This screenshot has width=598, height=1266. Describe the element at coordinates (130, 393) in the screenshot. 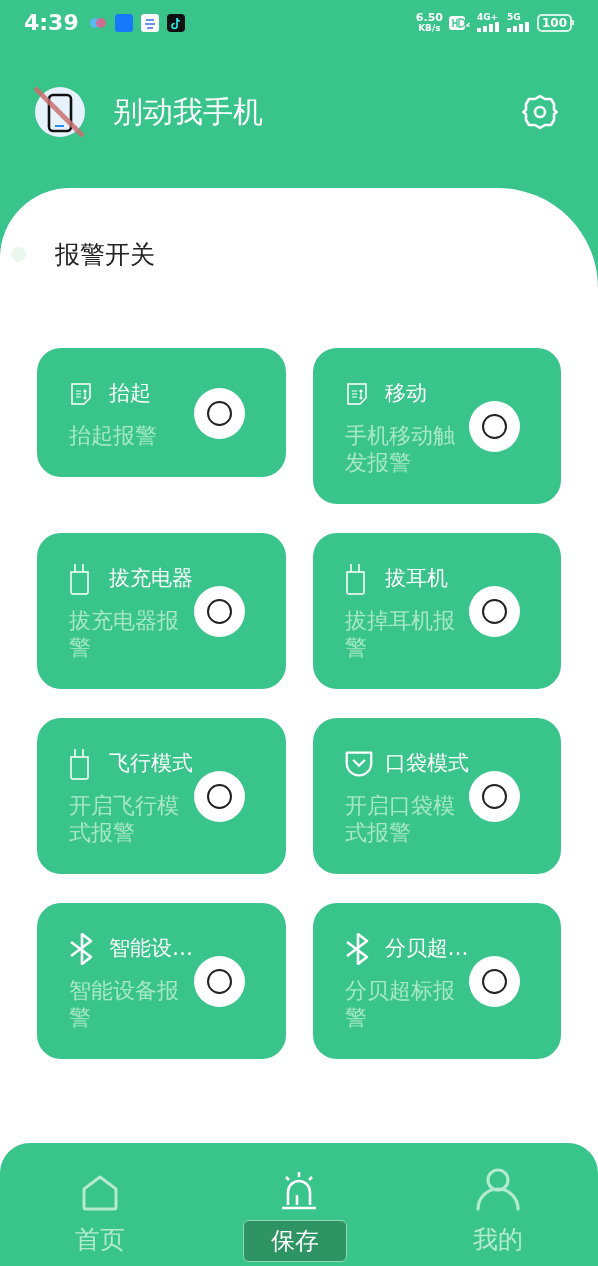

I see `card-title: 抬起` at that location.